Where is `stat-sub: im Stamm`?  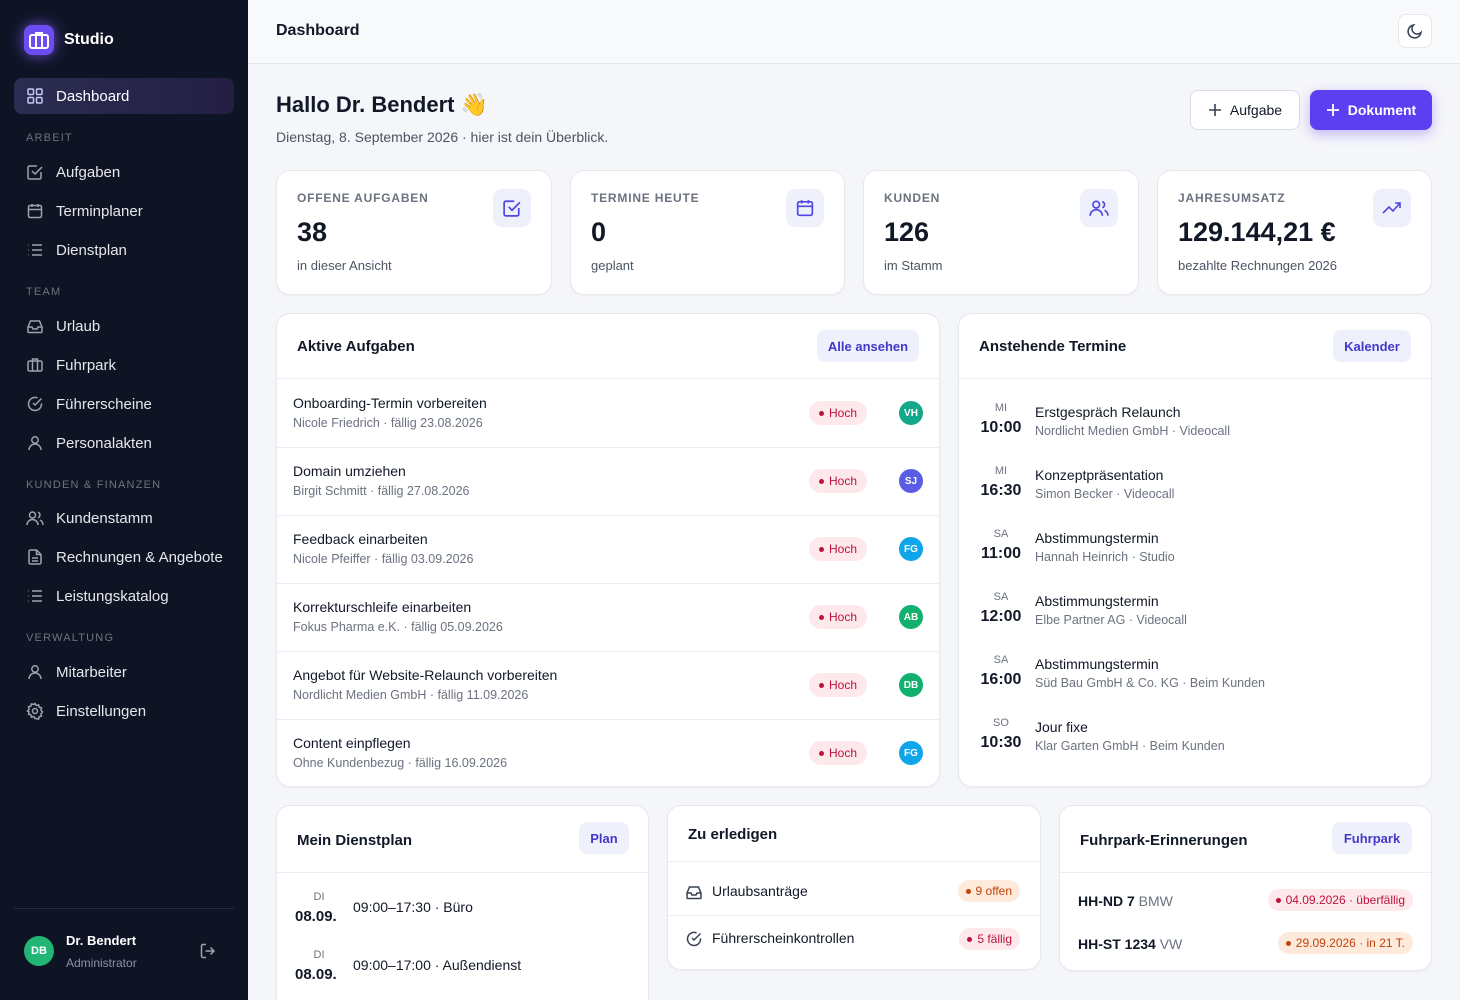 stat-sub: im Stamm is located at coordinates (913, 265).